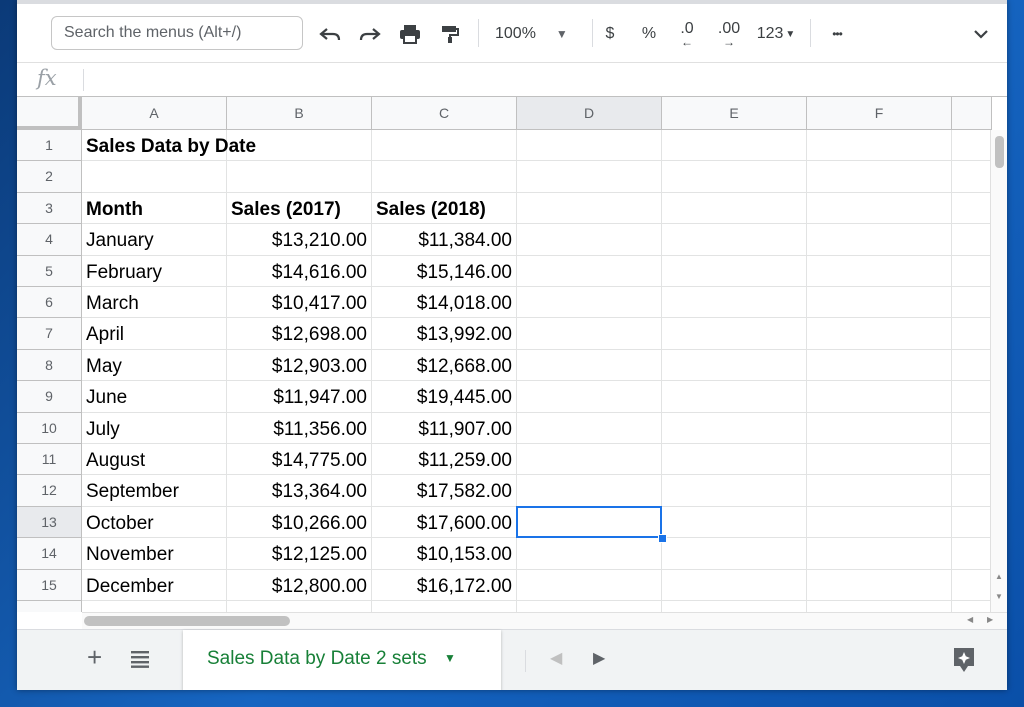  Describe the element at coordinates (49, 146) in the screenshot. I see `row-header: 1` at that location.